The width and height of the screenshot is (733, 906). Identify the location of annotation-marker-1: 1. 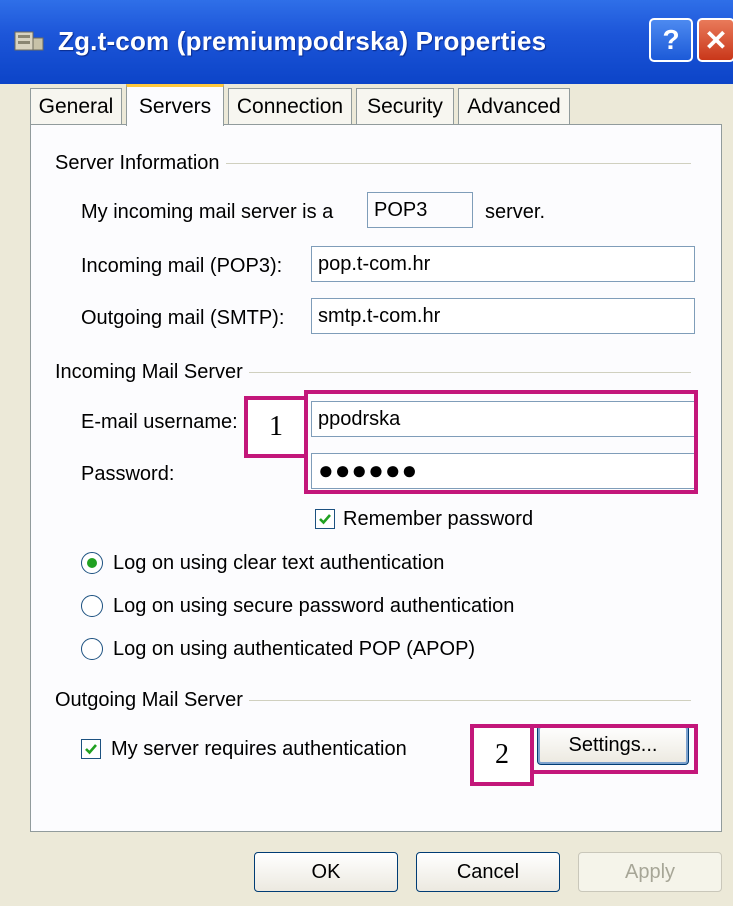
(276, 427).